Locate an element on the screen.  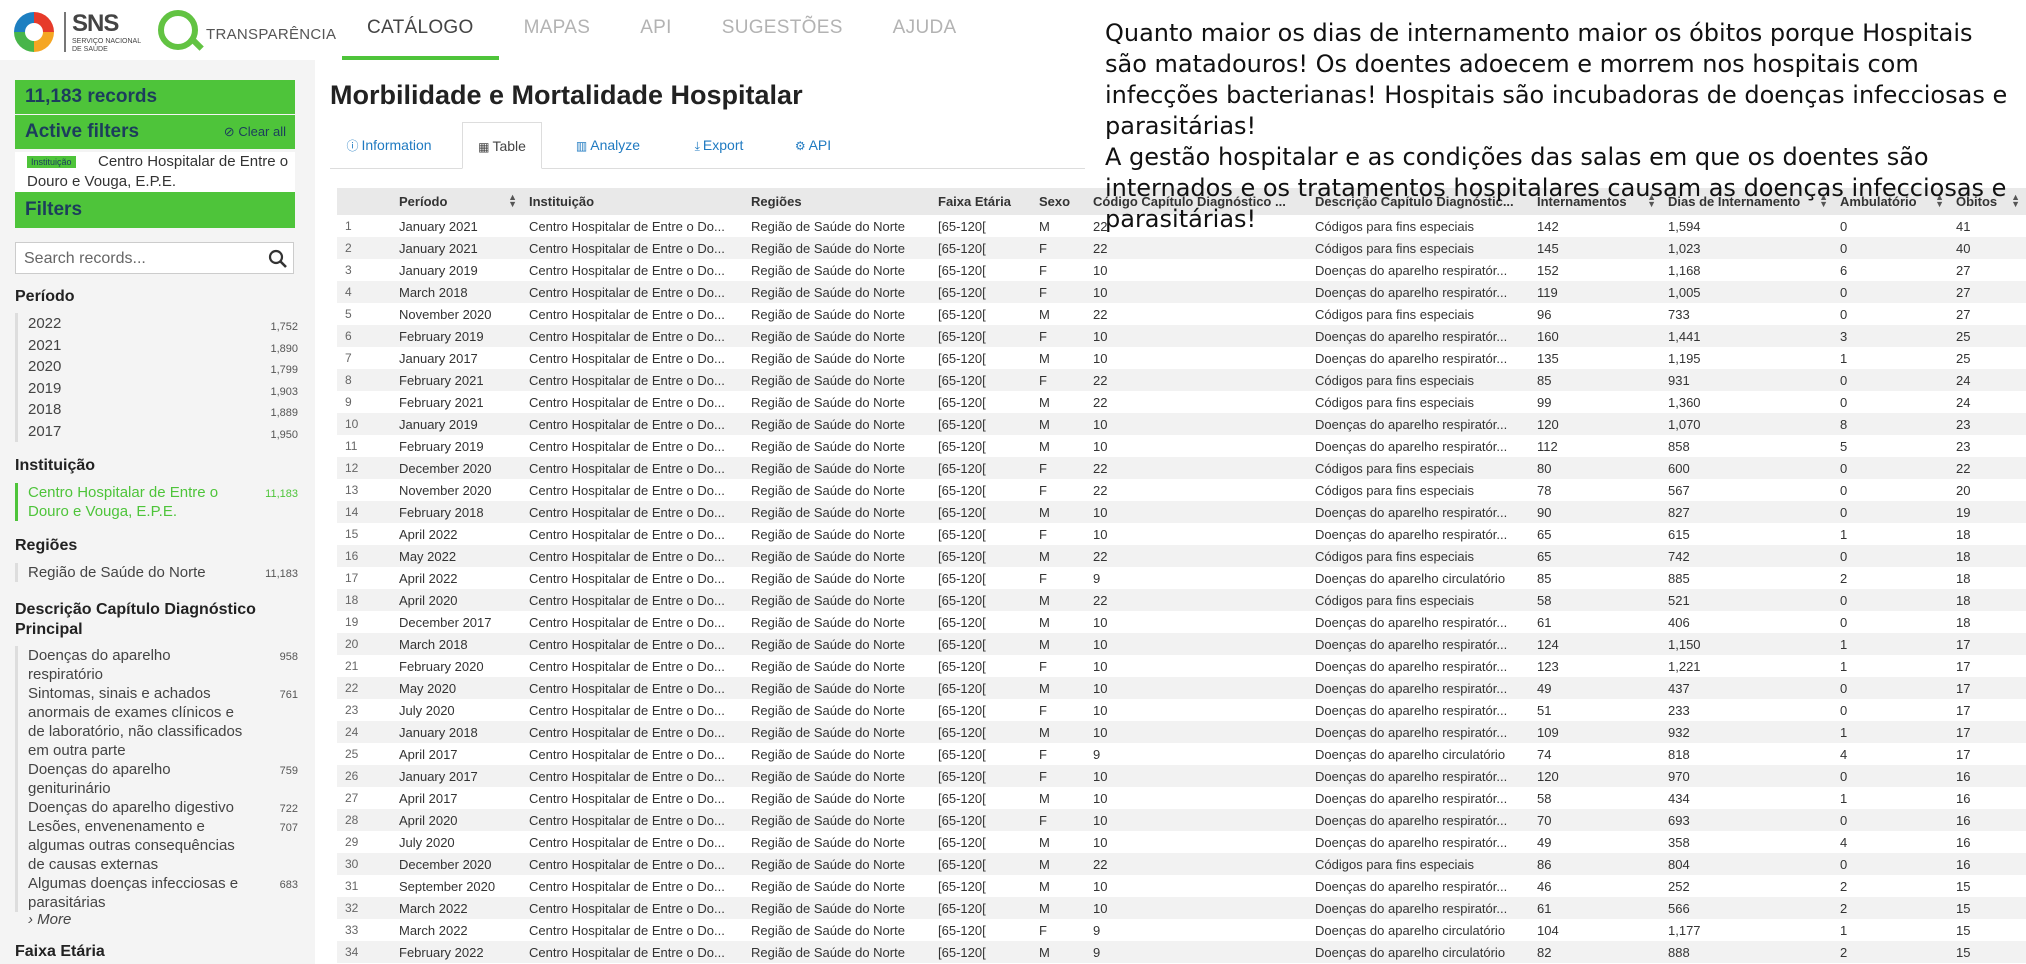
sort-icon: ▲ ▼ is located at coordinates (512, 201).